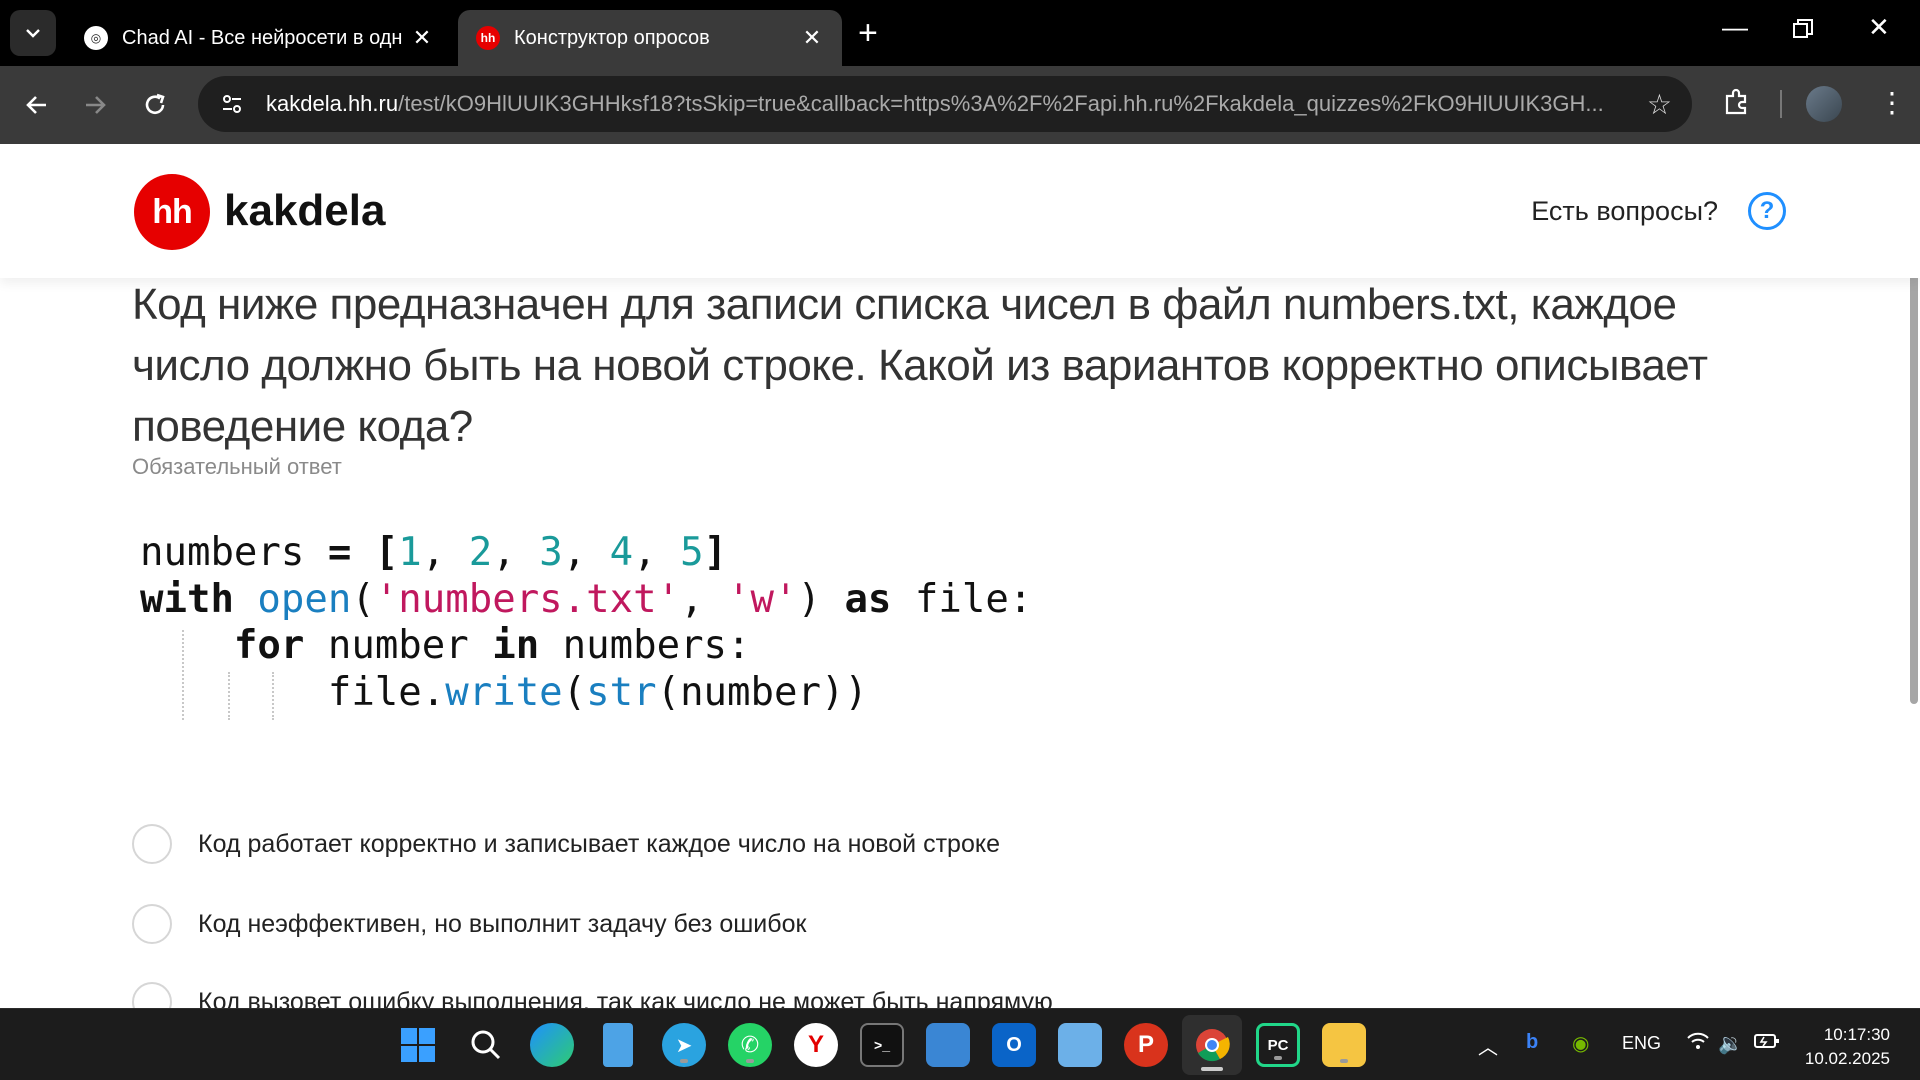  Describe the element at coordinates (410, 552) in the screenshot. I see `code-number: 1` at that location.